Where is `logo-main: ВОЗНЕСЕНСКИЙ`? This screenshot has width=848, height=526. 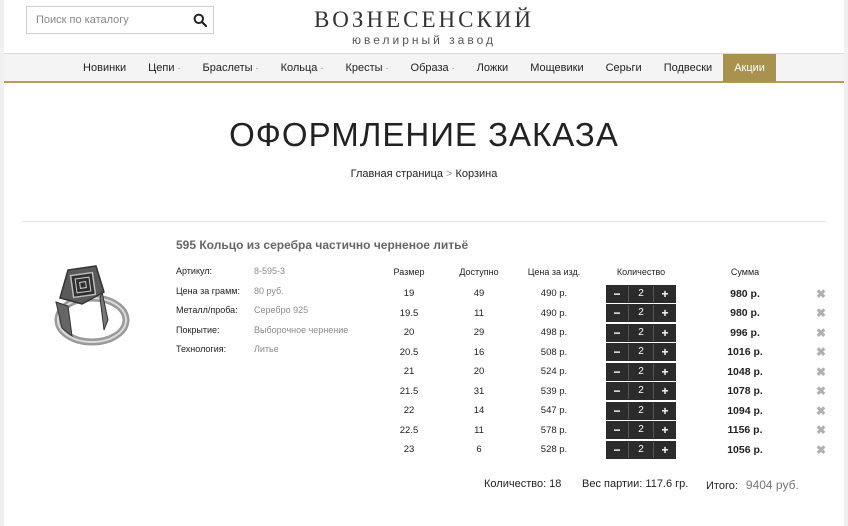 logo-main: ВОЗНЕСЕНСКИЙ is located at coordinates (424, 19).